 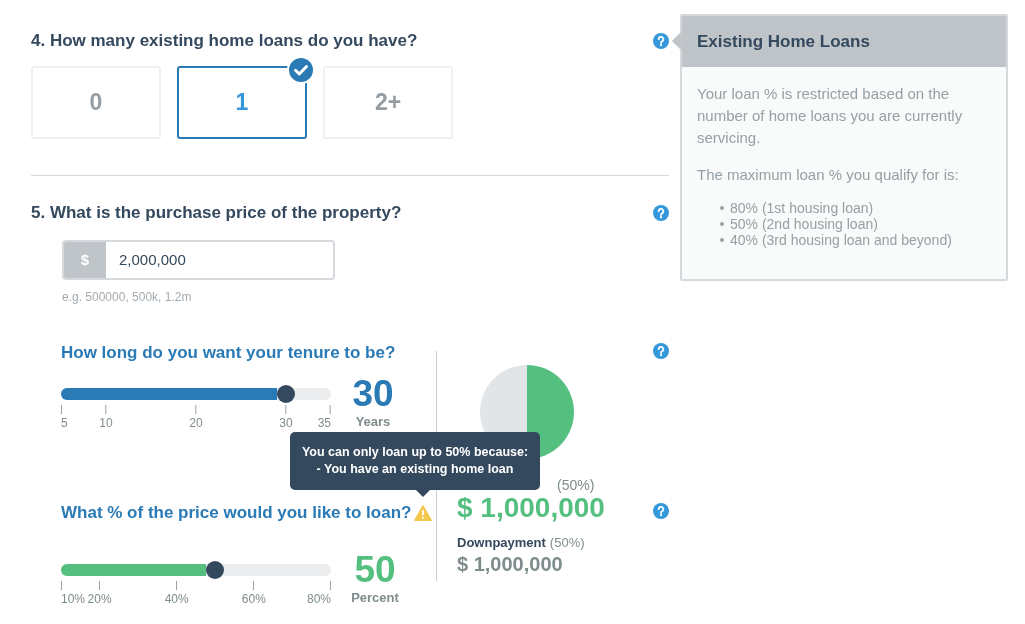 What do you see at coordinates (324, 423) in the screenshot?
I see `tick-label: 35` at bounding box center [324, 423].